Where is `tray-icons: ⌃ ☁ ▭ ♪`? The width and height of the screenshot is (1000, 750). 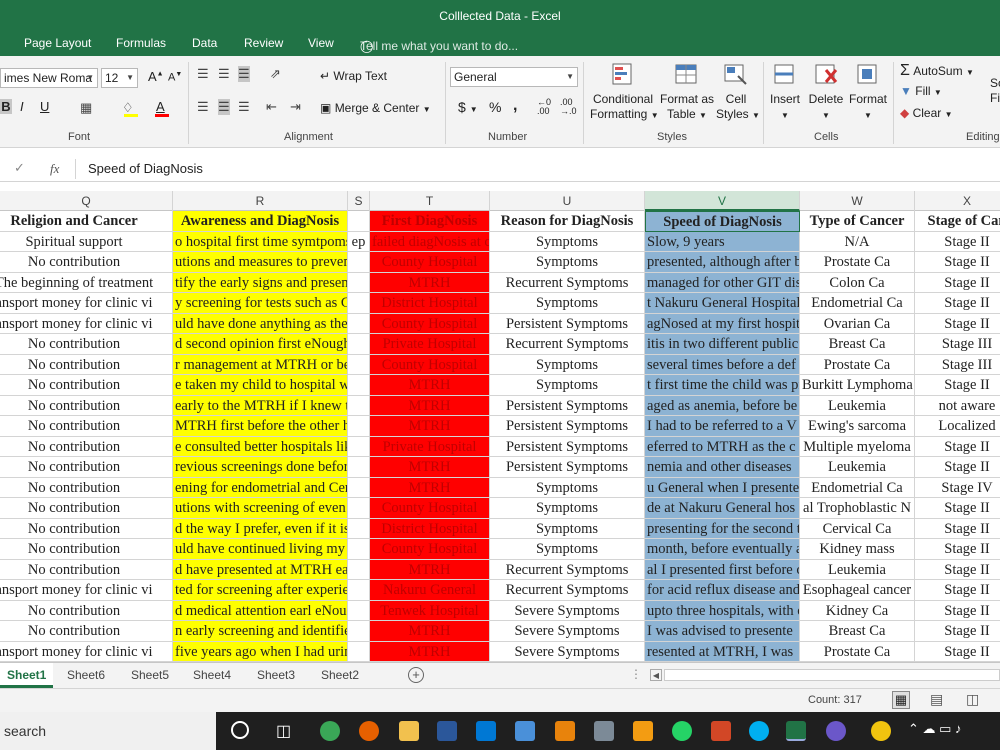
tray-icons: ⌃ ☁ ▭ ♪ is located at coordinates (935, 729).